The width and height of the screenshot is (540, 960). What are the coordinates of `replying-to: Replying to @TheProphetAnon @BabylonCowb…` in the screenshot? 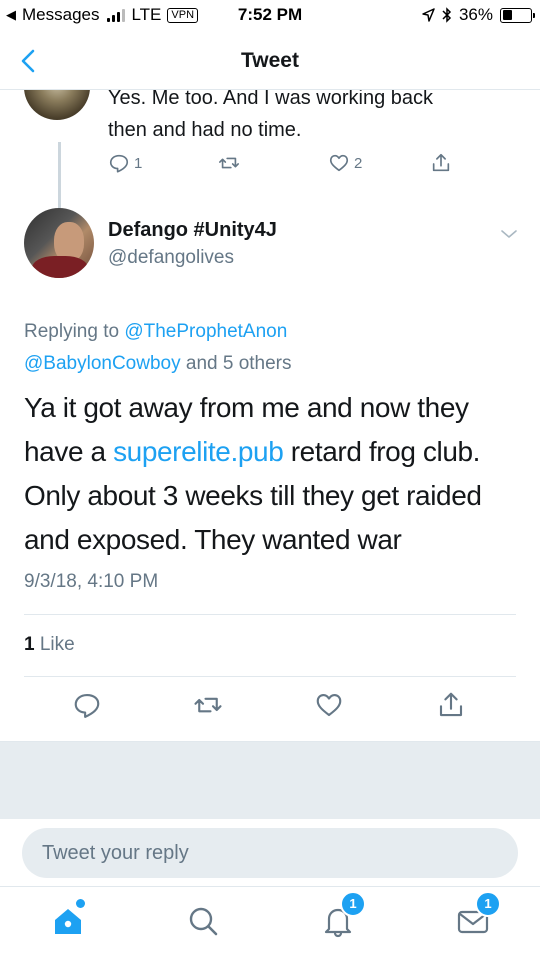 It's located at (274, 348).